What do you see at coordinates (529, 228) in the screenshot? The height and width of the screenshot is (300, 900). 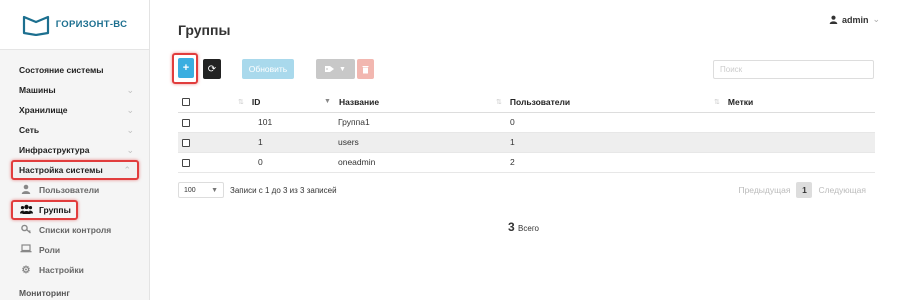 I see `total-count-label: Всего` at bounding box center [529, 228].